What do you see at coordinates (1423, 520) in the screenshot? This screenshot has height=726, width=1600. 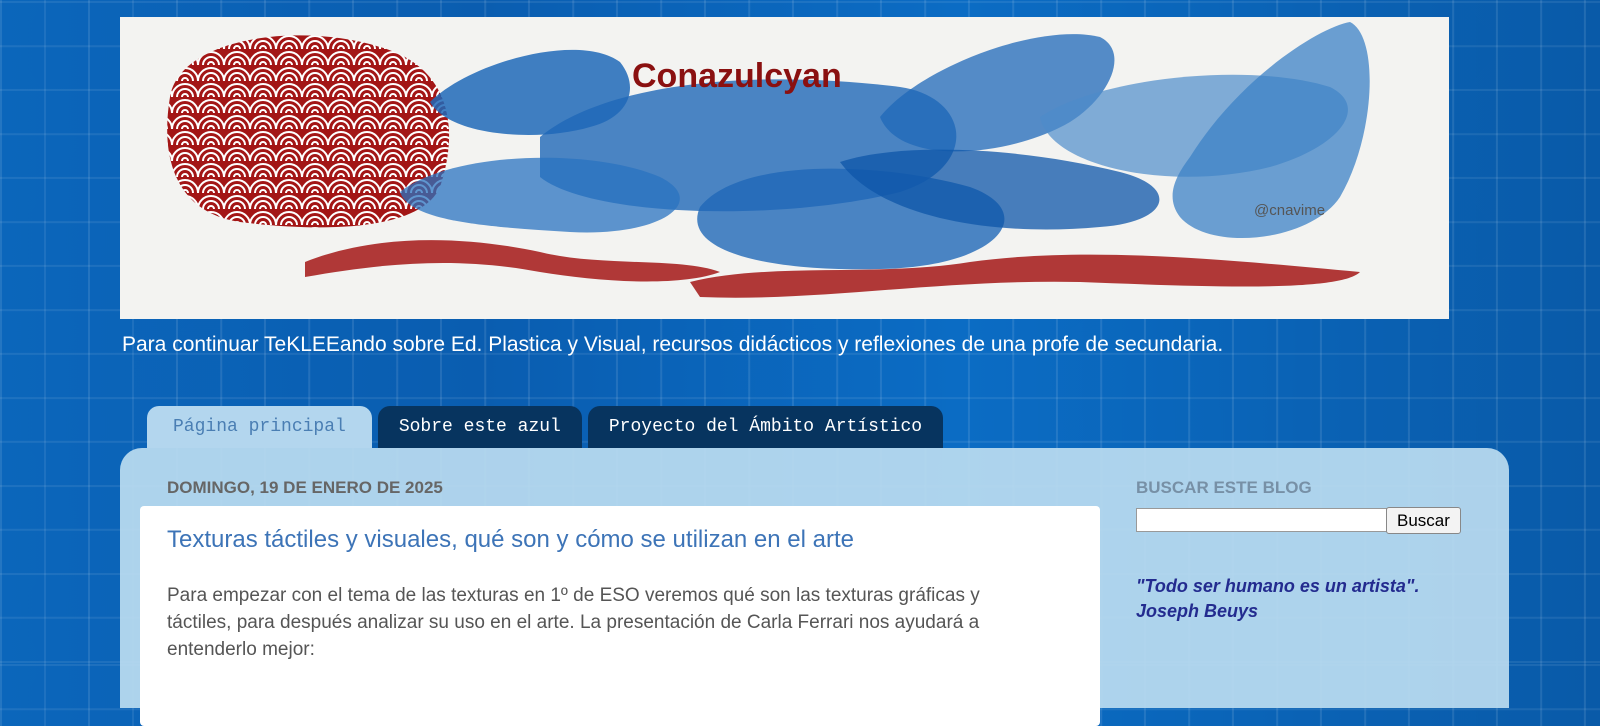 I see `search-button: Buscar` at bounding box center [1423, 520].